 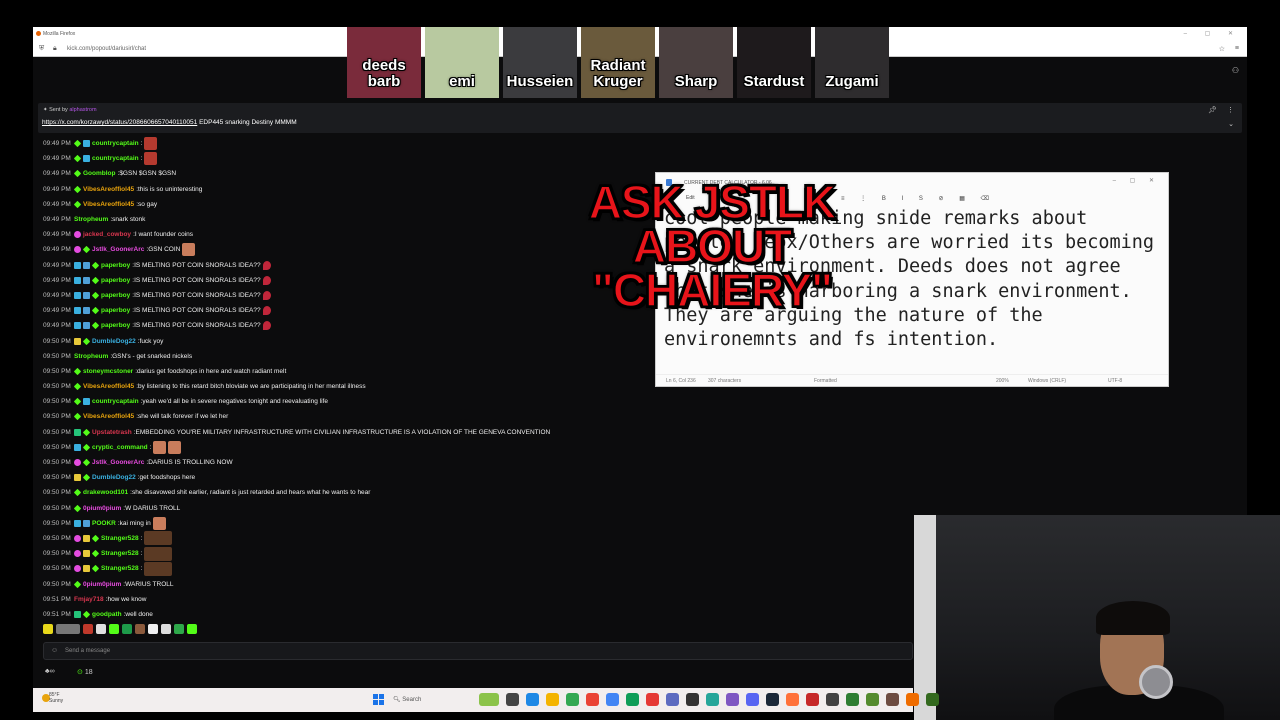 I want to click on message-username: Upstatetrash, so click(x=112, y=432).